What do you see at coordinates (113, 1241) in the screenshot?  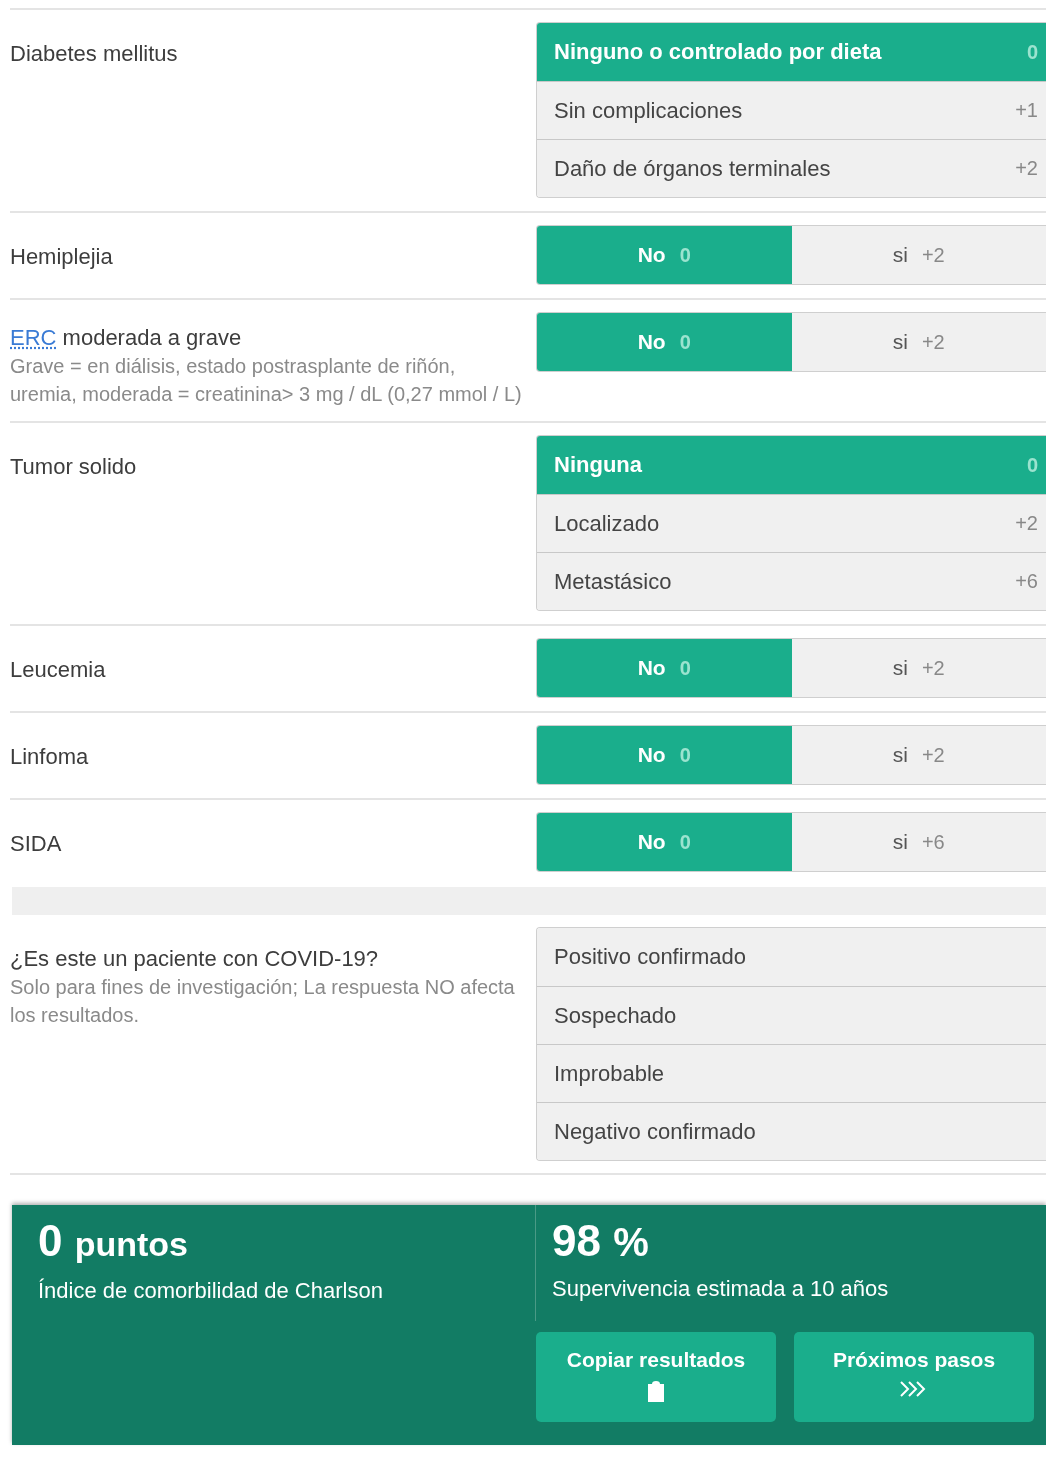 I see `score-value: 0 puntos` at bounding box center [113, 1241].